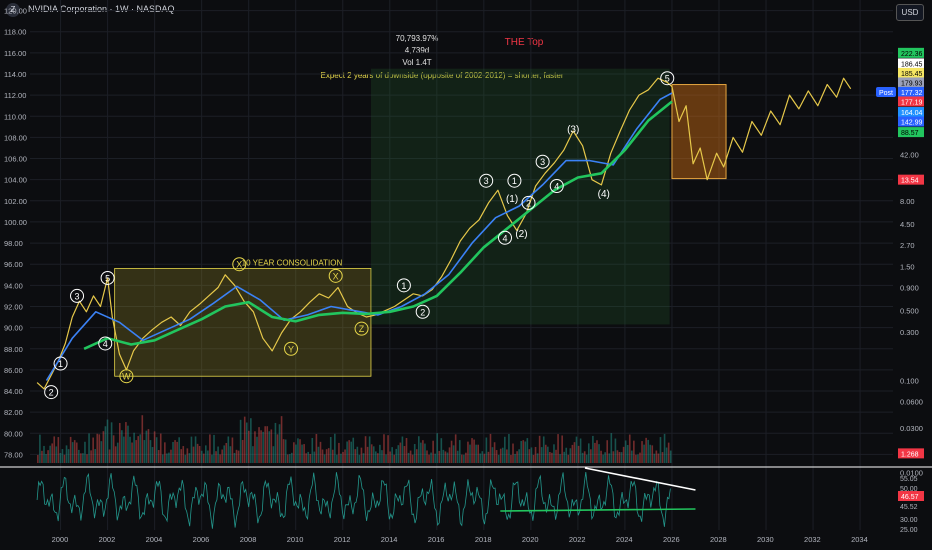 Image resolution: width=932 pixels, height=550 pixels. I want to click on left-axis-tick: 116.00, so click(15, 53).